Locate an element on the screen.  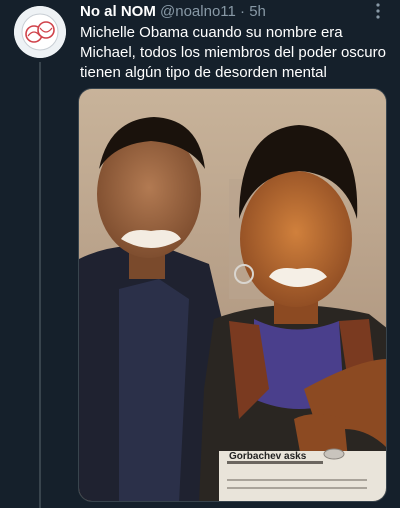
more-vertical-icon is located at coordinates (378, 11).